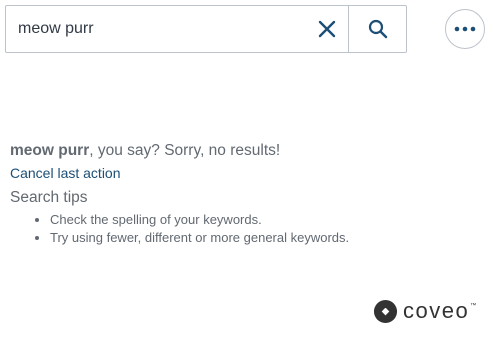 This screenshot has width=490, height=337. Describe the element at coordinates (265, 220) in the screenshot. I see `search-tip-item: Check the spelling of your keywords.` at that location.